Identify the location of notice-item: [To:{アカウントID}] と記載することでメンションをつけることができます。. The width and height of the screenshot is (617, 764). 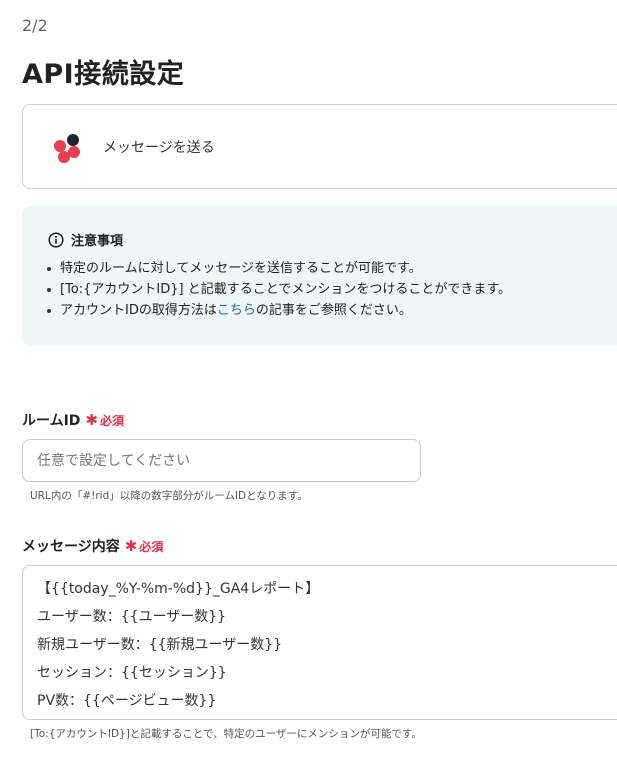
(277, 289).